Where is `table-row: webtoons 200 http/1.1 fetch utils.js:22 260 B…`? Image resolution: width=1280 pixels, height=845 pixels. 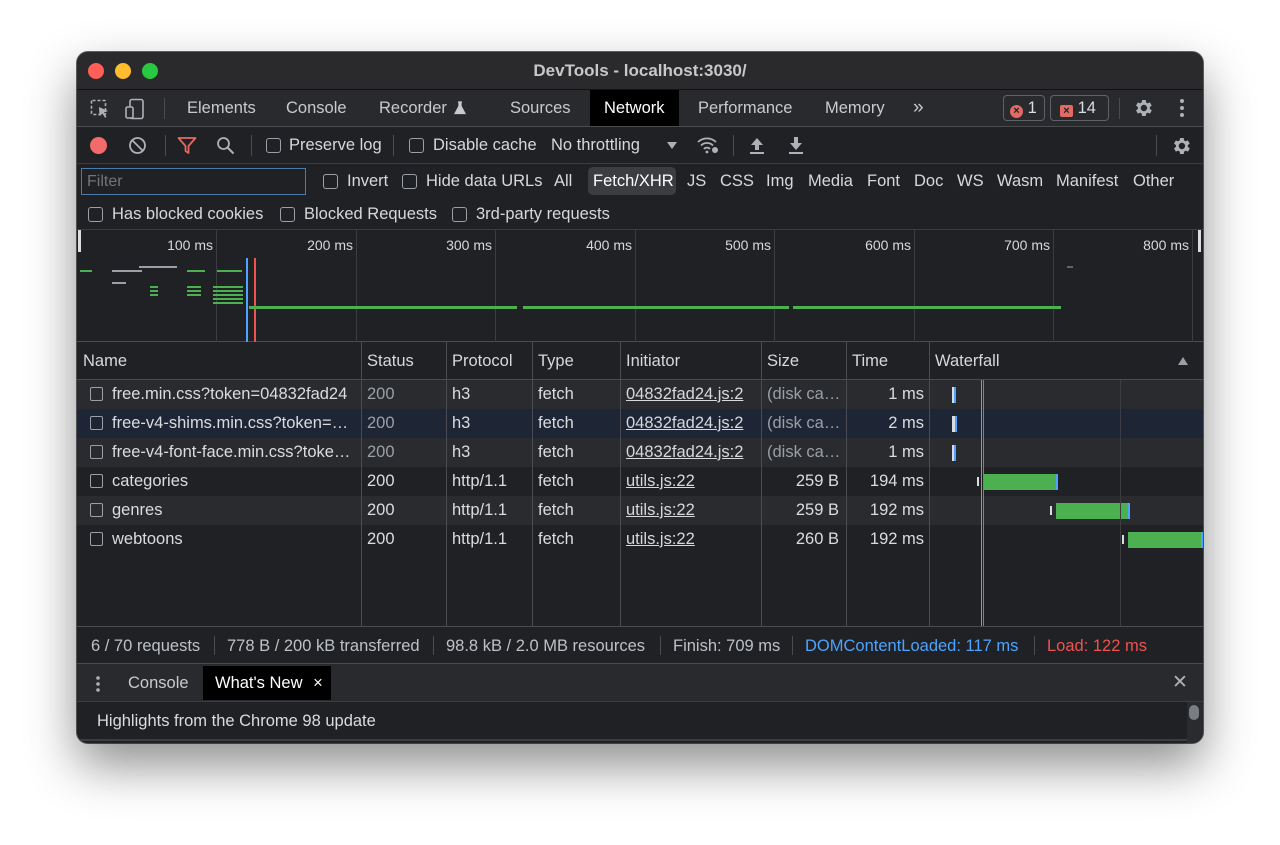 table-row: webtoons 200 http/1.1 fetch utils.js:22 260 B… is located at coordinates (640, 539).